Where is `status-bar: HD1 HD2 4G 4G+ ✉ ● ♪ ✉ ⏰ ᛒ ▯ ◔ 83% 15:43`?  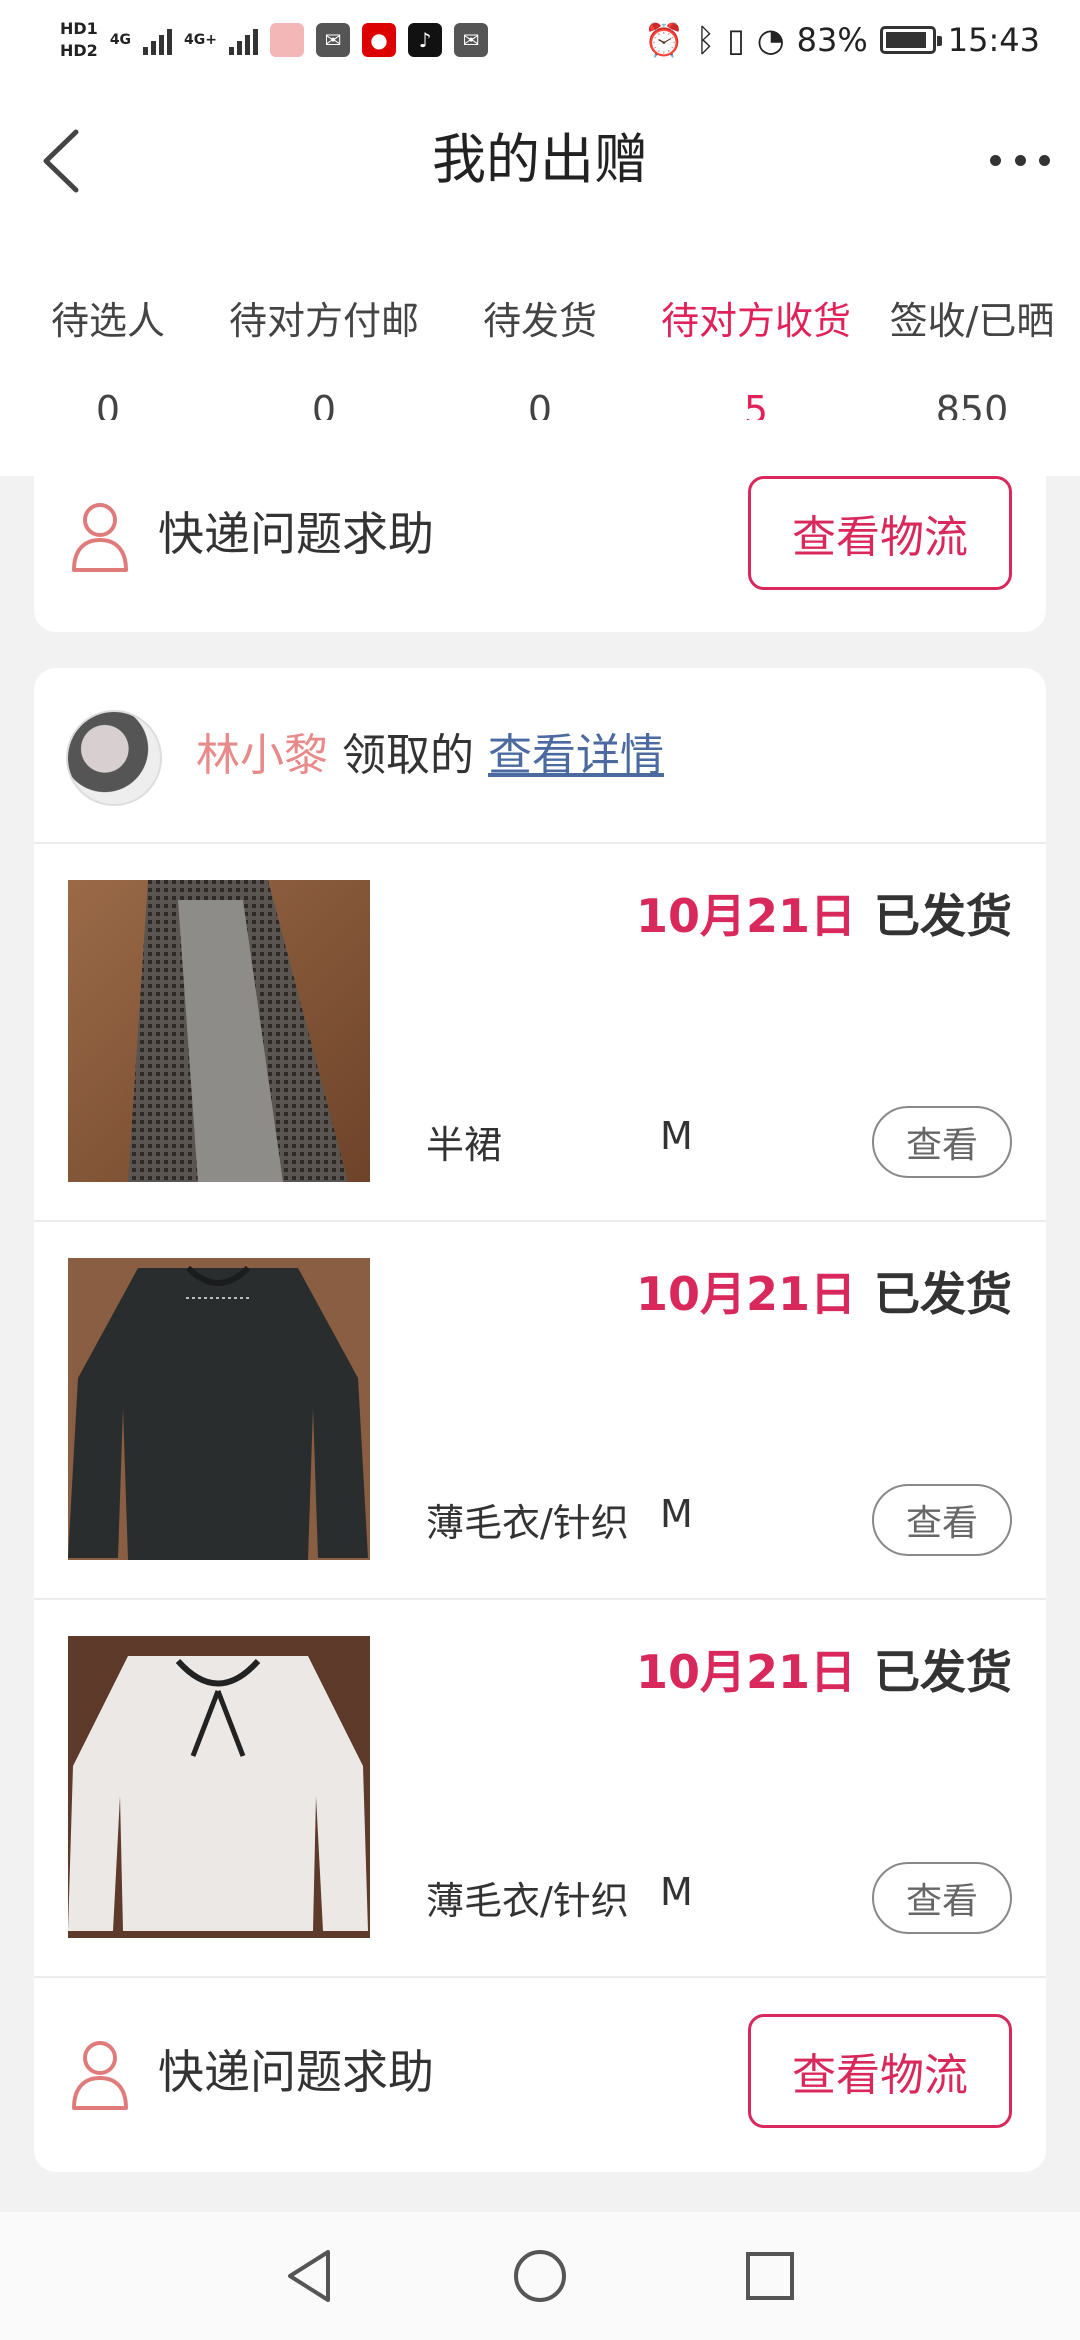
status-bar: HD1 HD2 4G 4G+ ✉ ● ♪ ✉ ⏰ ᛒ ▯ ◔ 83% 15:43 is located at coordinates (540, 40).